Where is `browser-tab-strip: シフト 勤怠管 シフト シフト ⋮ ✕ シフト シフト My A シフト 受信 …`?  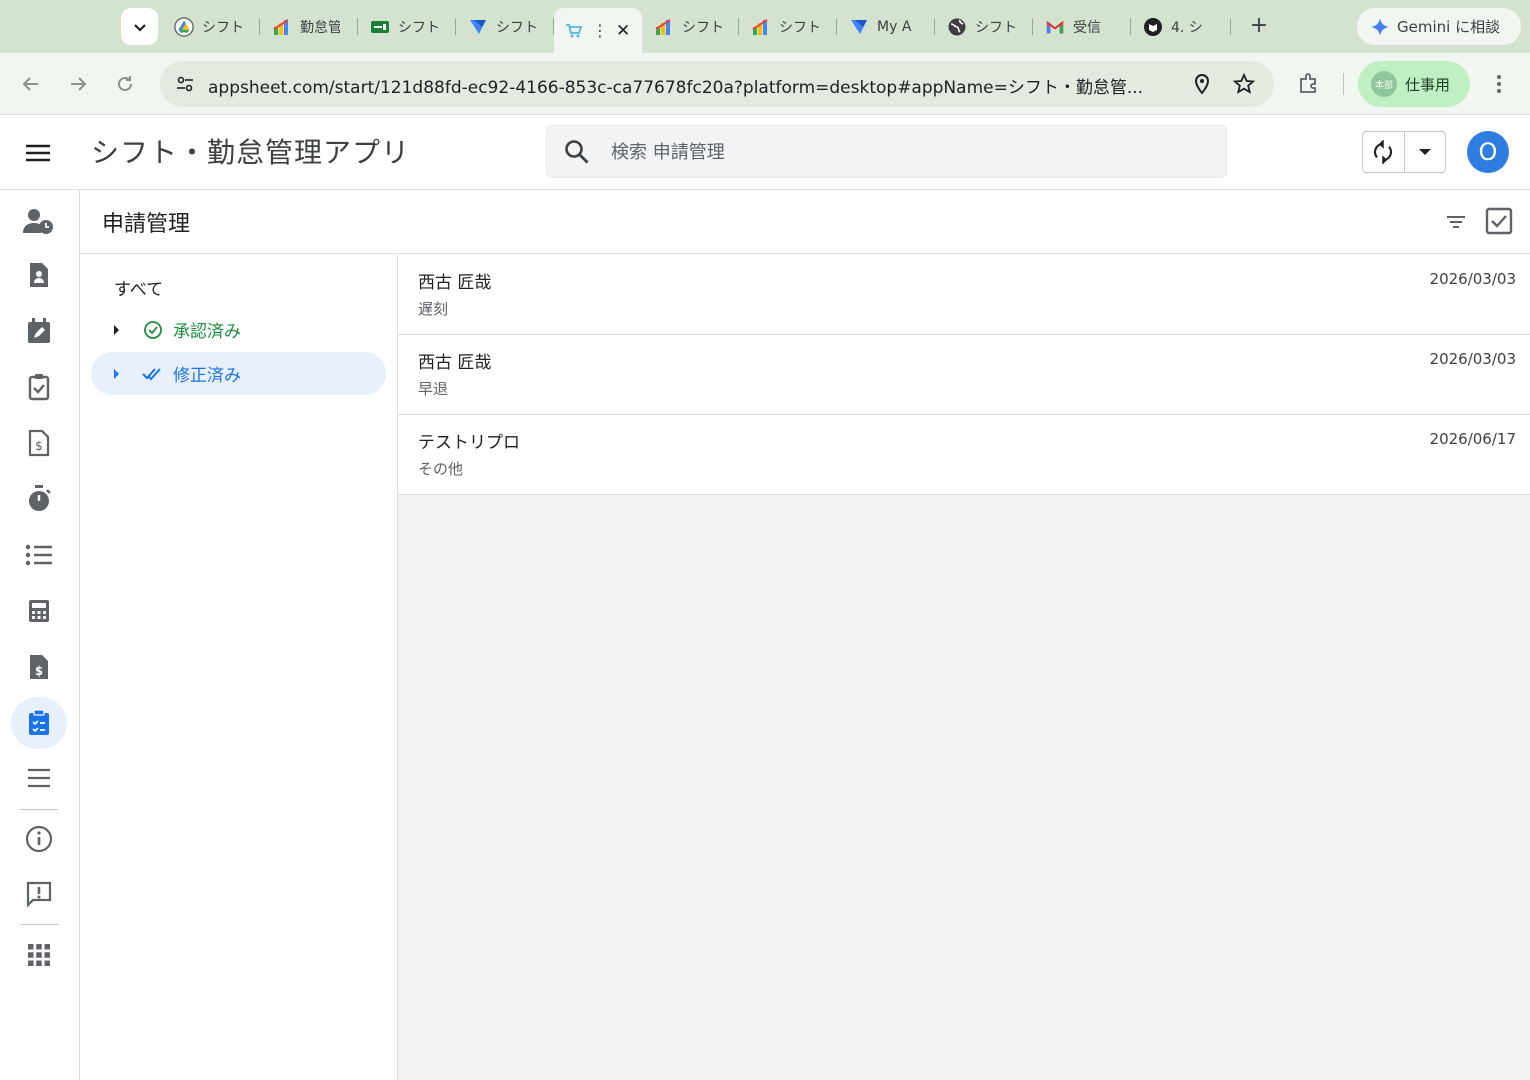 browser-tab-strip: シフト 勤怠管 シフト シフト ⋮ ✕ シフト シフト My A シフト 受信 … is located at coordinates (765, 26).